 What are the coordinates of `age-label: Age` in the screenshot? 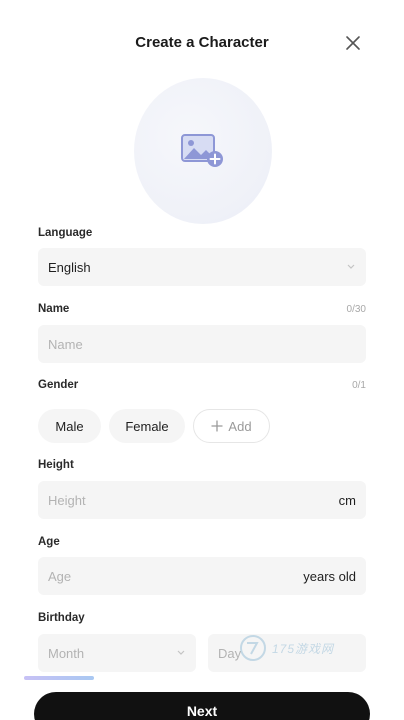 It's located at (49, 542).